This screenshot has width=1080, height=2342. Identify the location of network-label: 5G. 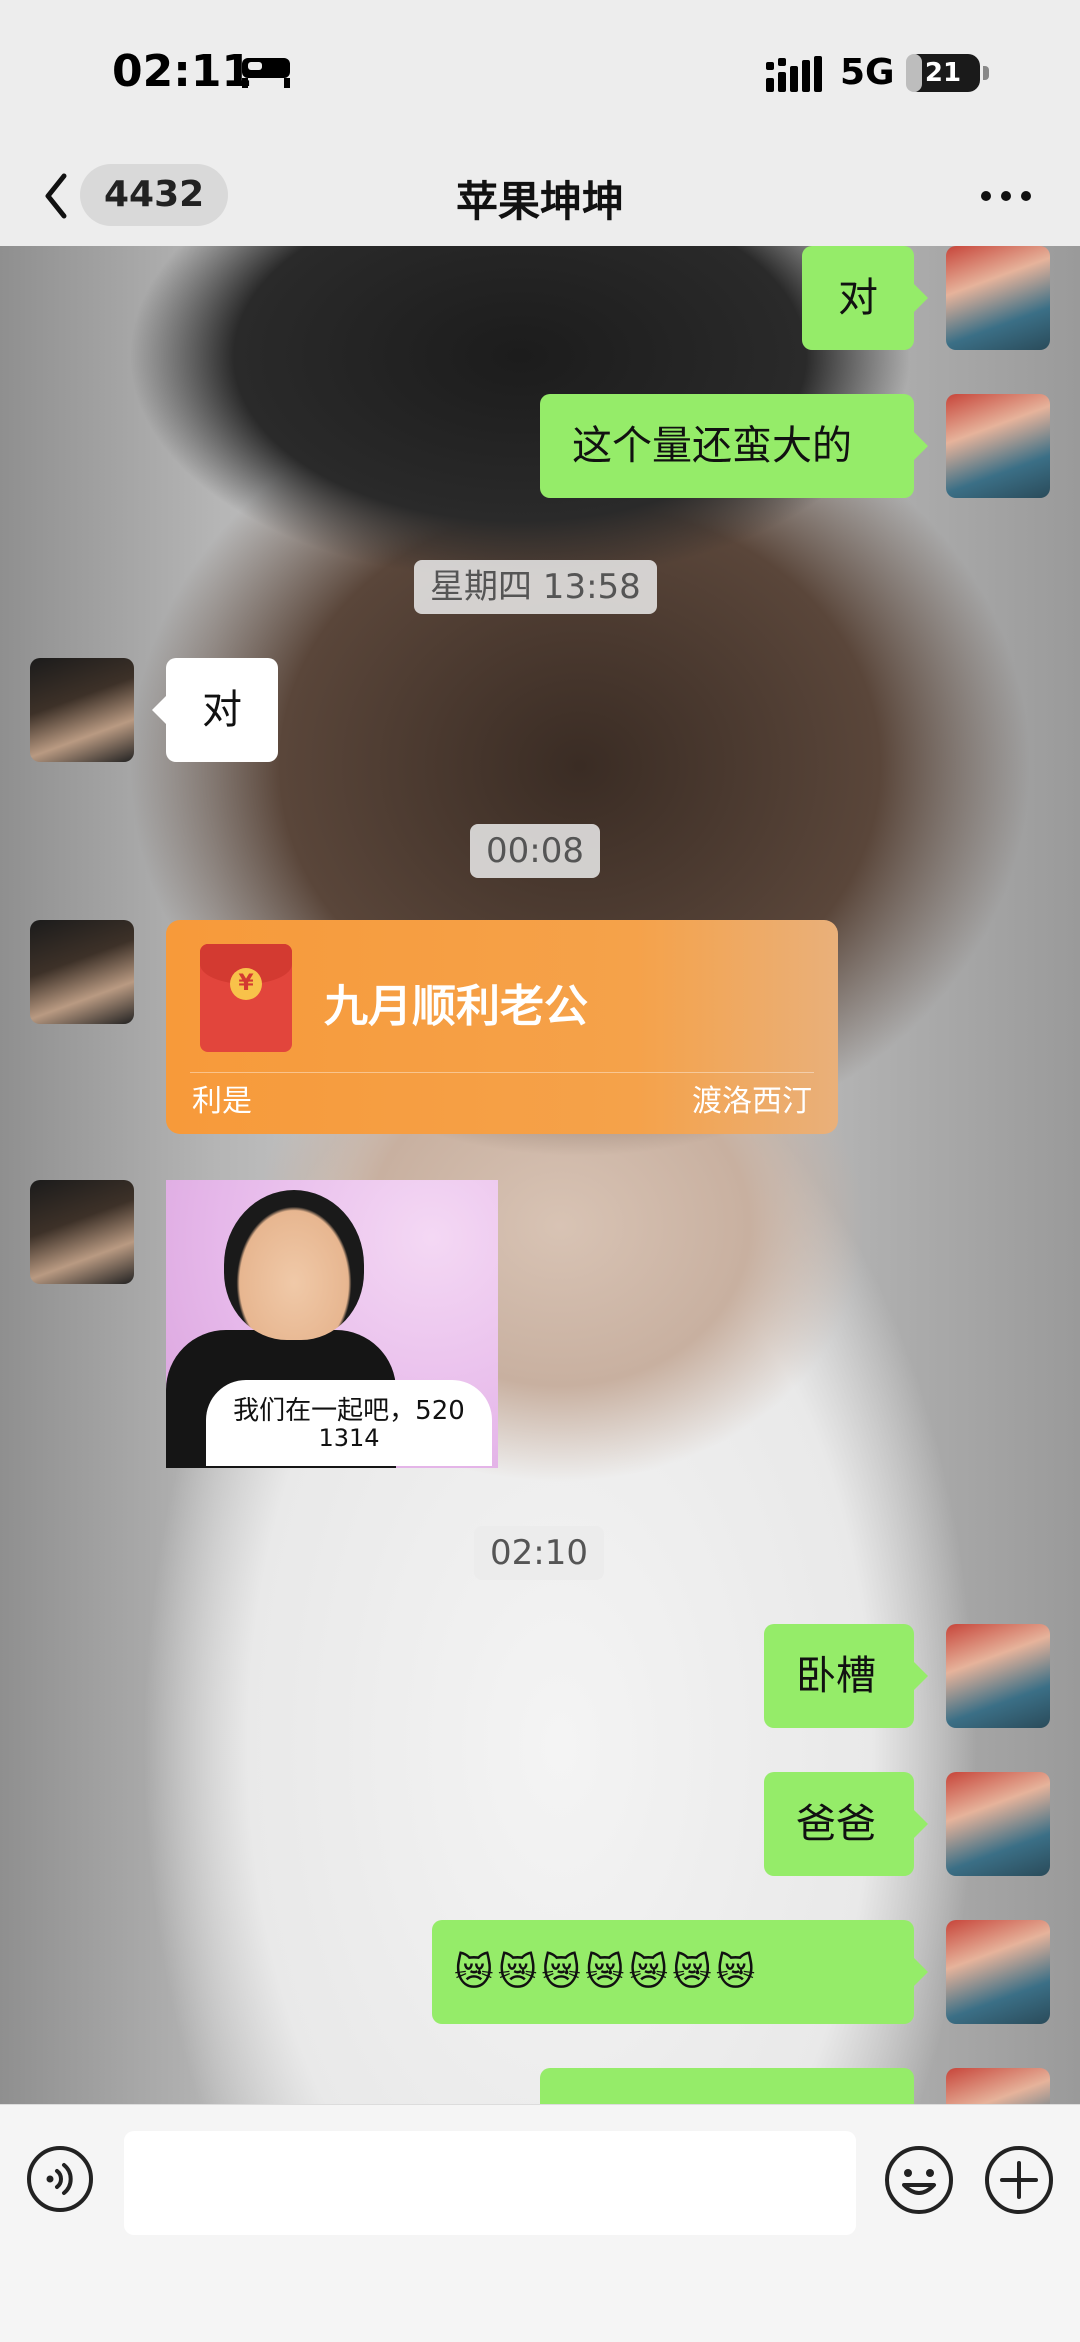
(867, 72).